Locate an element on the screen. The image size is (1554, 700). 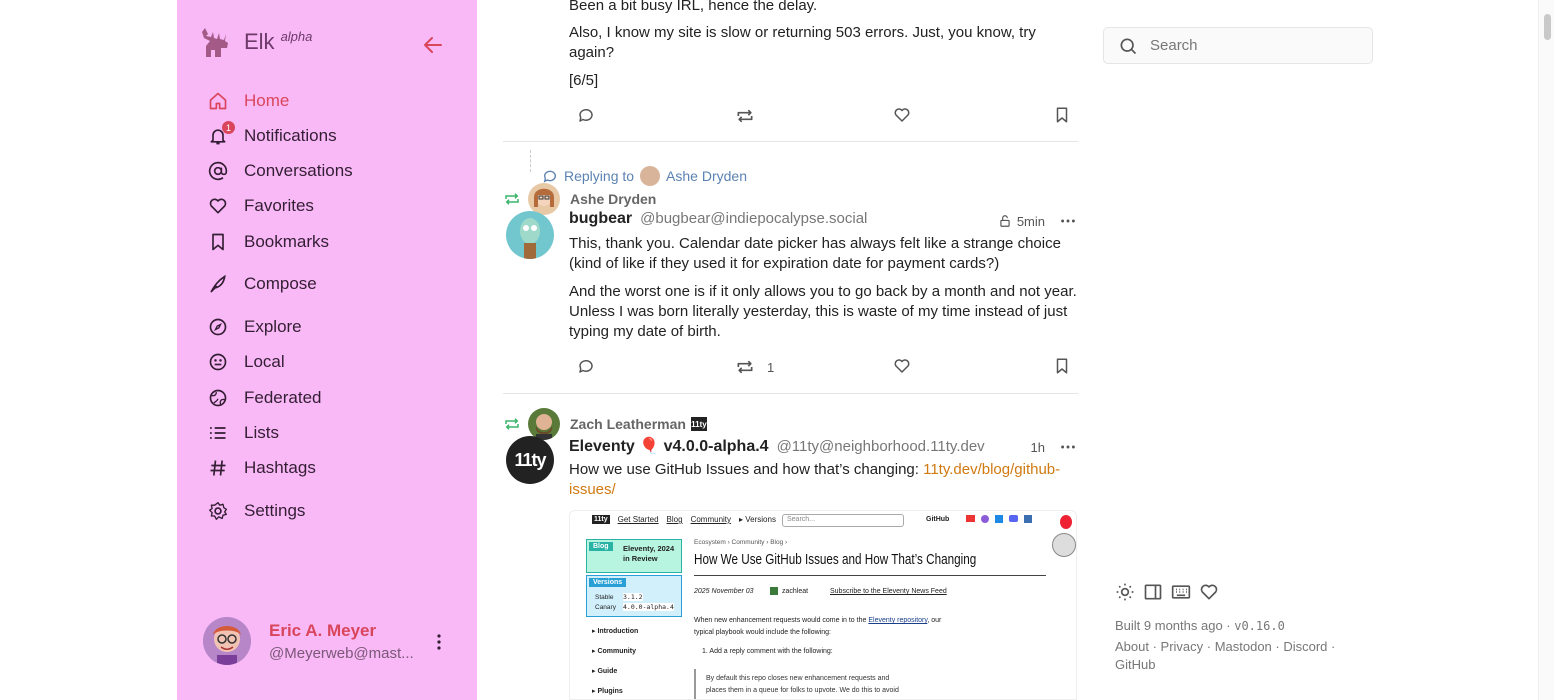
sidebar-item-conversations: Conversations is located at coordinates (327, 171).